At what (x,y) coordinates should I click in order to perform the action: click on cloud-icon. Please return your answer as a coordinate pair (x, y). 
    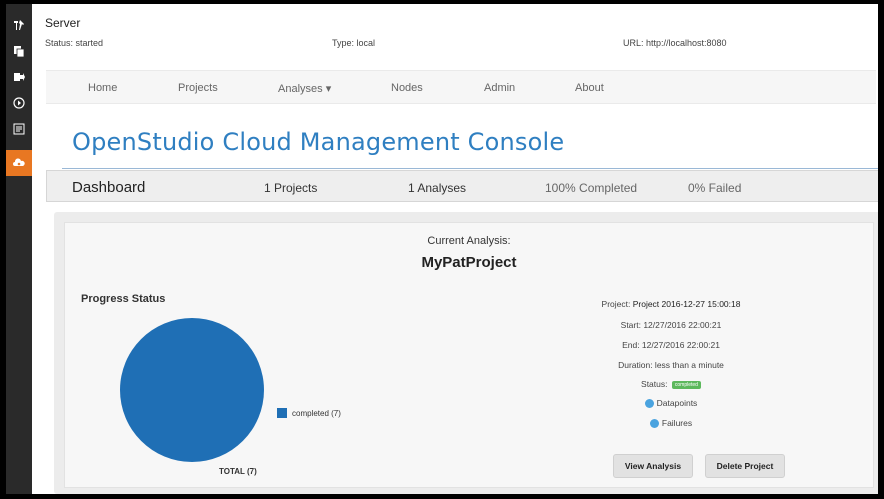
    Looking at the image, I should click on (19, 163).